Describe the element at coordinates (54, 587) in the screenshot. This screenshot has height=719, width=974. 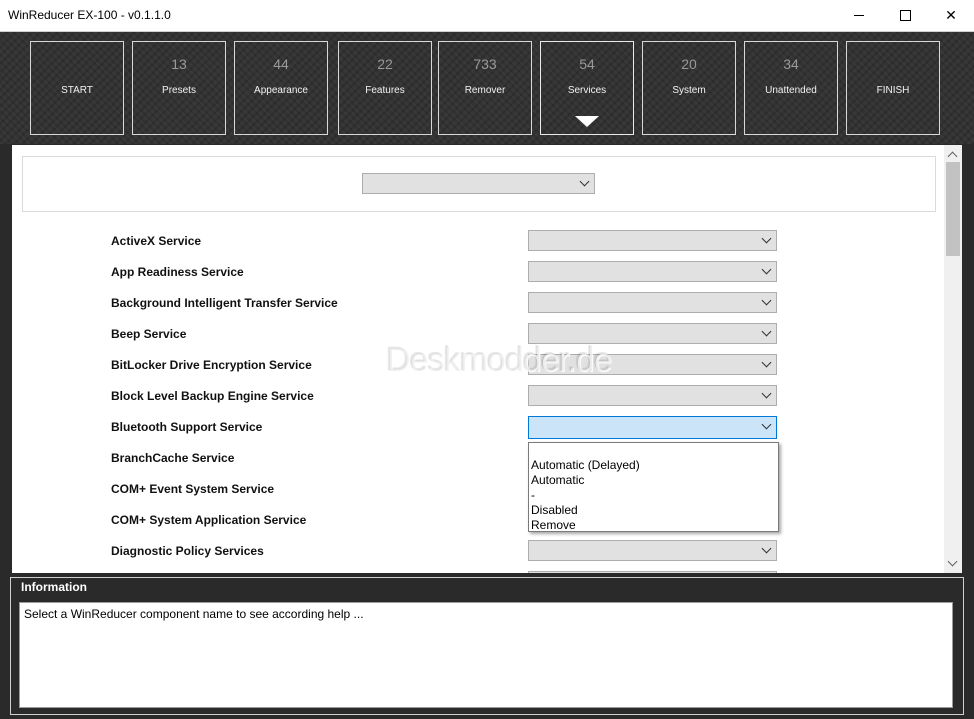
I see `information-title: Information` at that location.